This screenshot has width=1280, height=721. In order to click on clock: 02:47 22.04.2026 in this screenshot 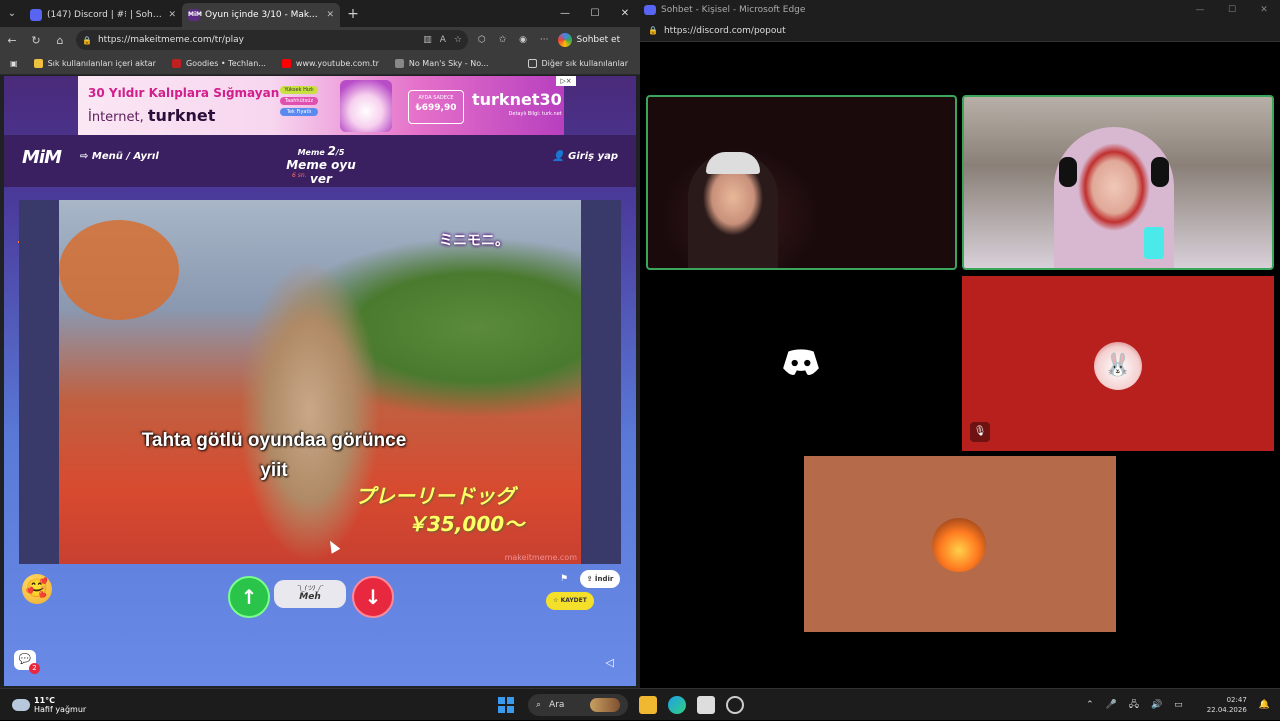, I will do `click(1221, 705)`.